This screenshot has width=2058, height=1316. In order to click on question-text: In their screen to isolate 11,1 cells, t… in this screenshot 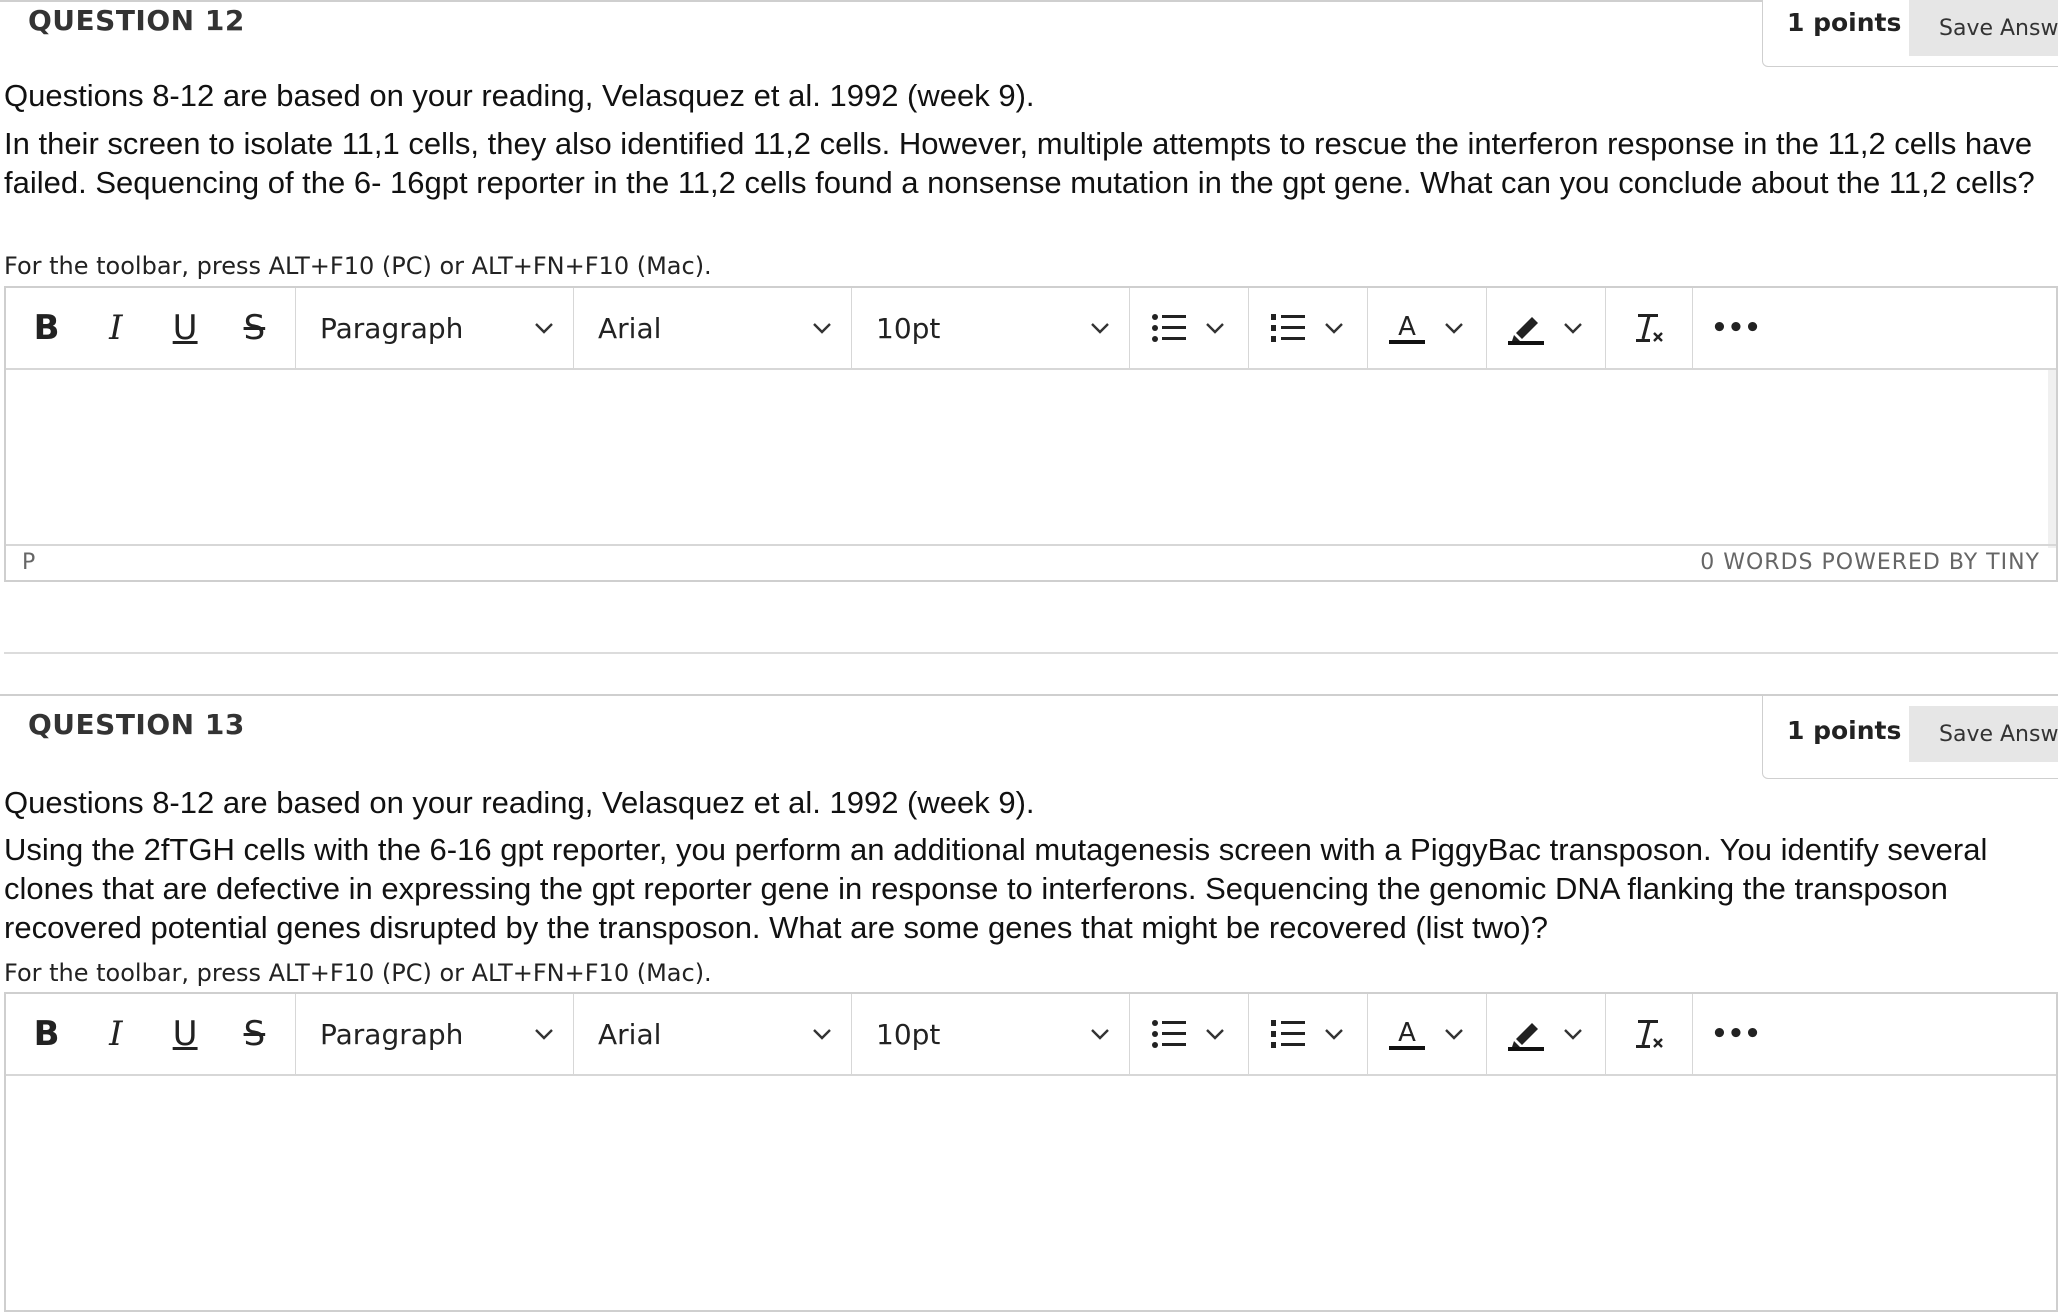, I will do `click(1019, 163)`.